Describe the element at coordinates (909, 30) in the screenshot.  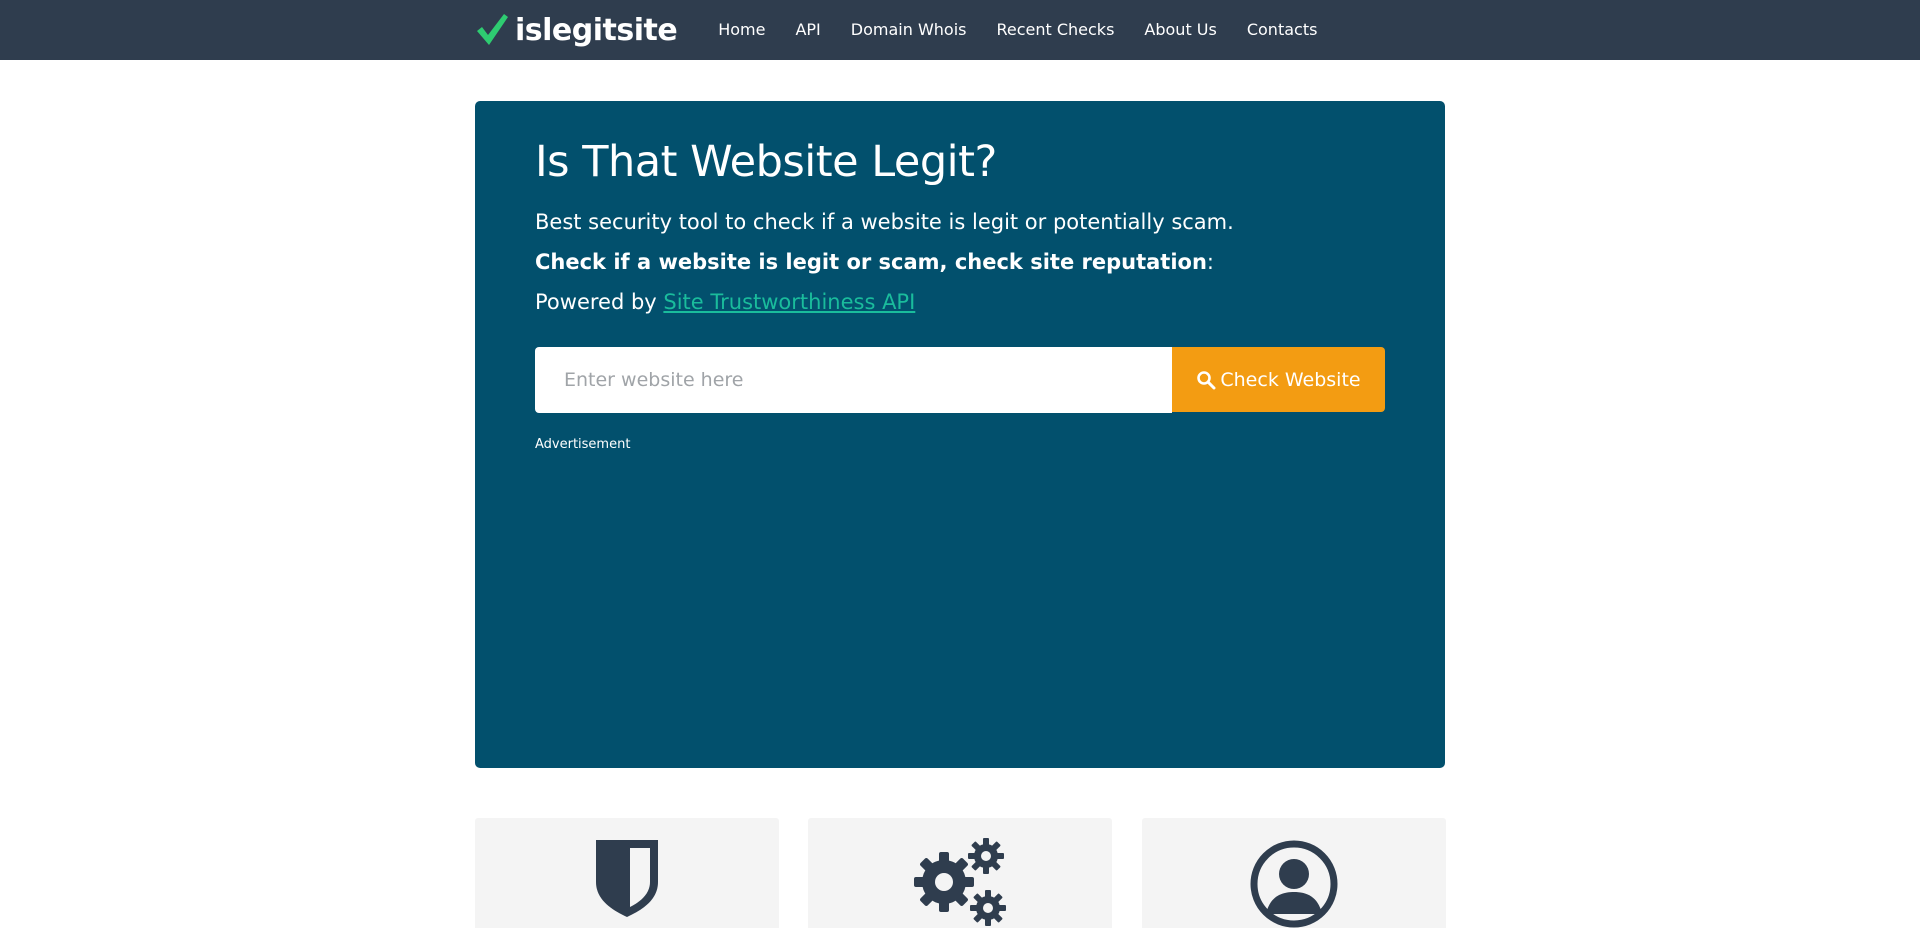
I see `nav-link-domain-whois: Domain Whois` at that location.